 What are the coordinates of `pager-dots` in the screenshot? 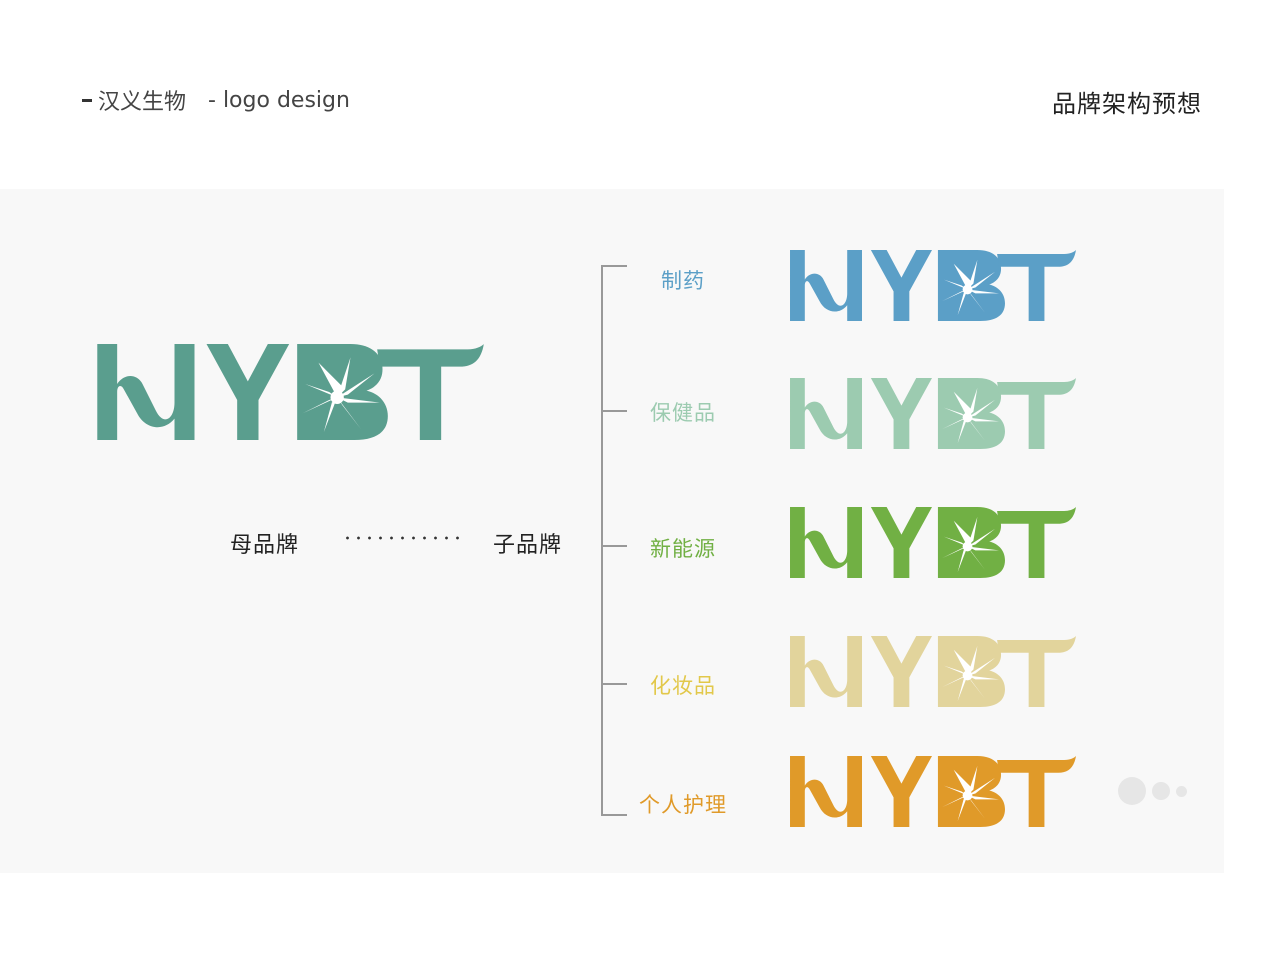 It's located at (1155, 791).